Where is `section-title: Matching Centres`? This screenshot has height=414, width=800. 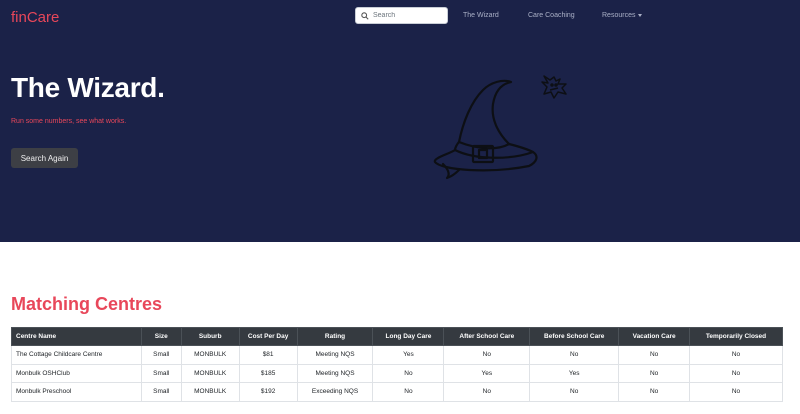 section-title: Matching Centres is located at coordinates (87, 304).